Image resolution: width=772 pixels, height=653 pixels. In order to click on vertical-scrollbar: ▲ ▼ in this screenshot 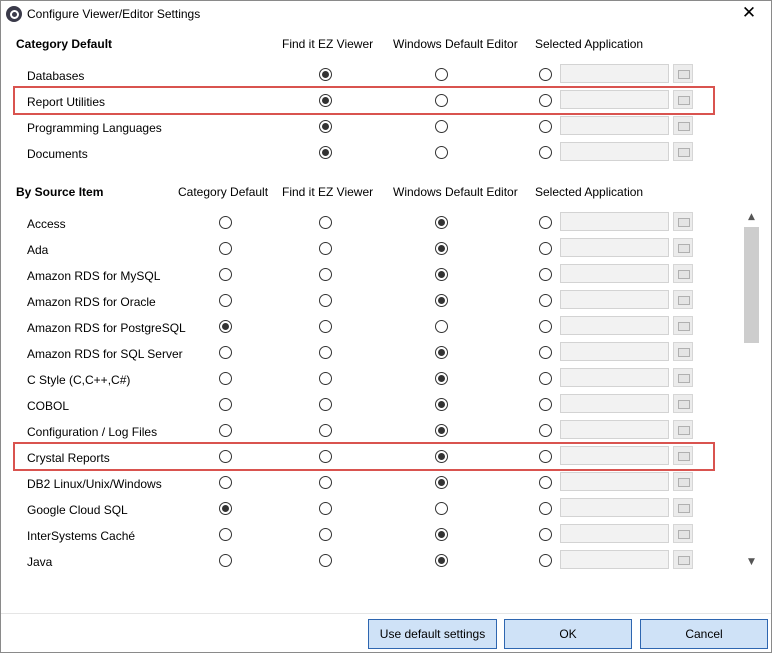, I will do `click(751, 390)`.